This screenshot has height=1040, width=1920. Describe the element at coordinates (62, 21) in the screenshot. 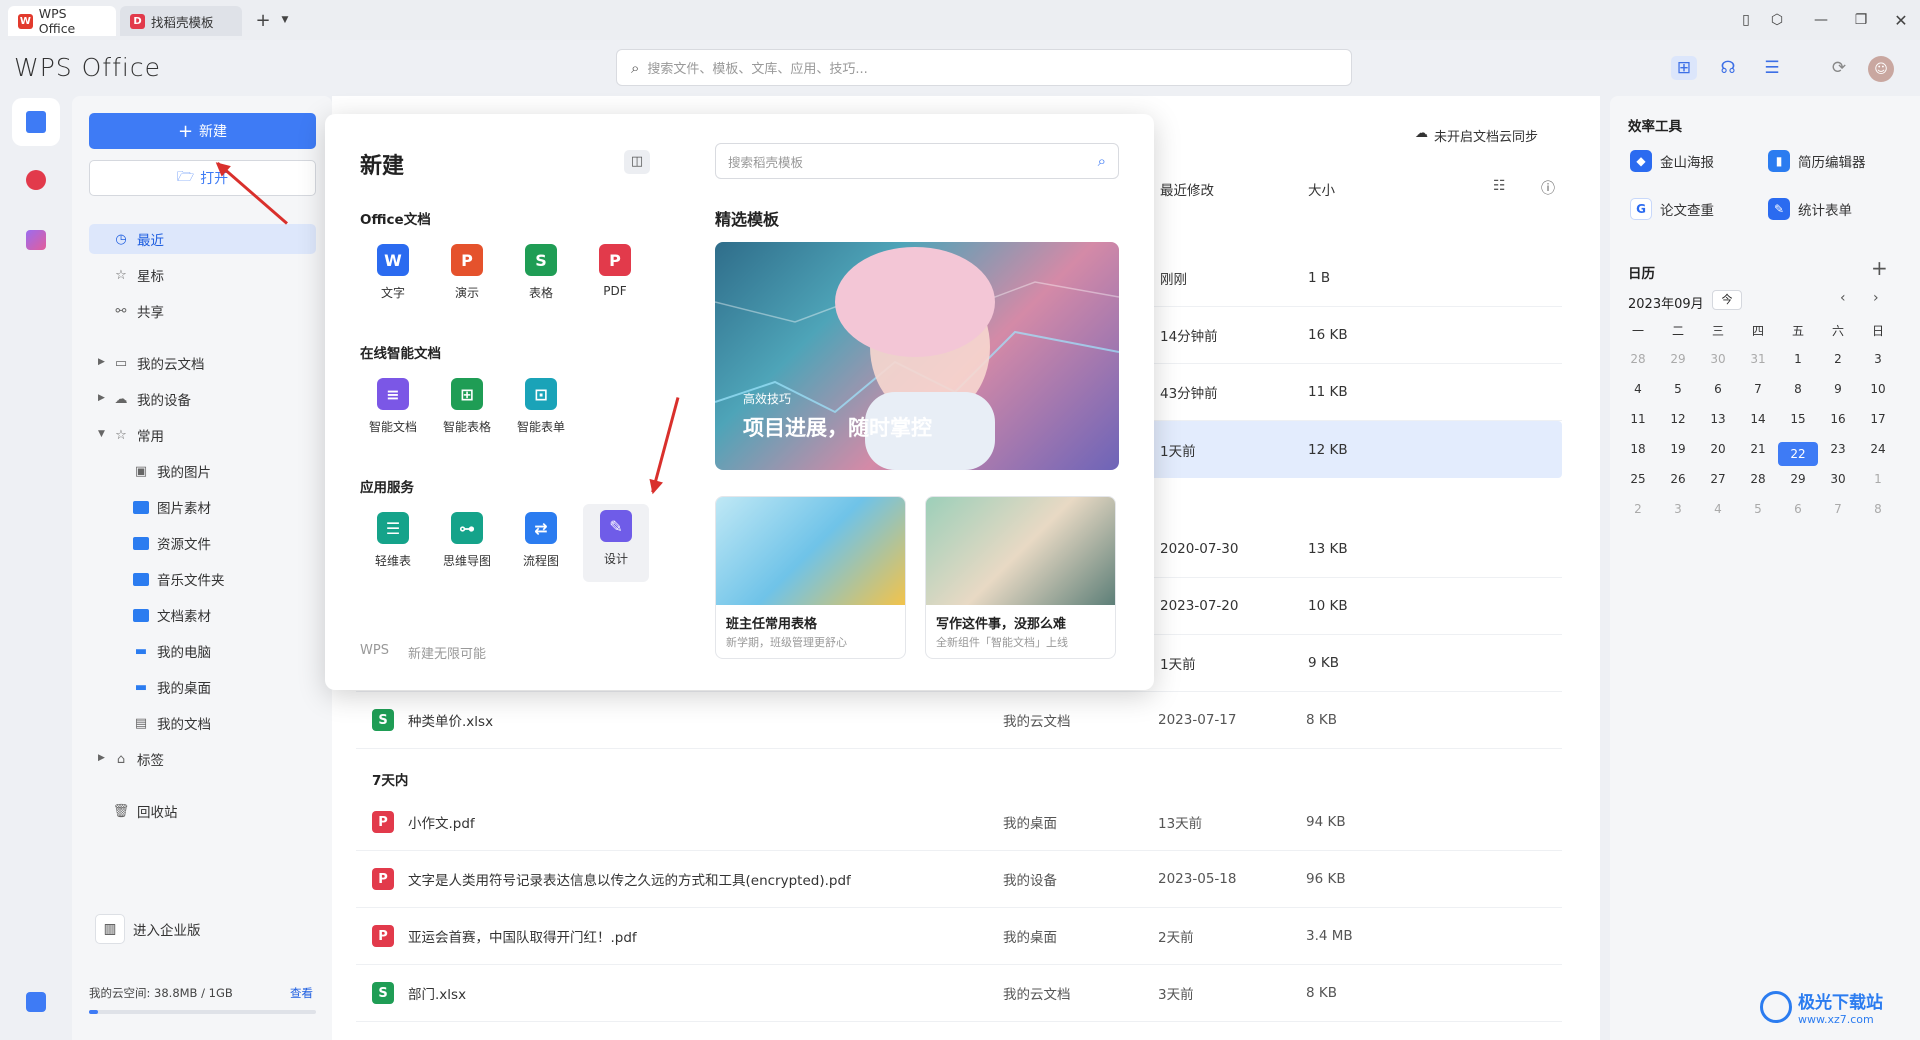

I see `tab-wps-office: W WPS Office` at that location.